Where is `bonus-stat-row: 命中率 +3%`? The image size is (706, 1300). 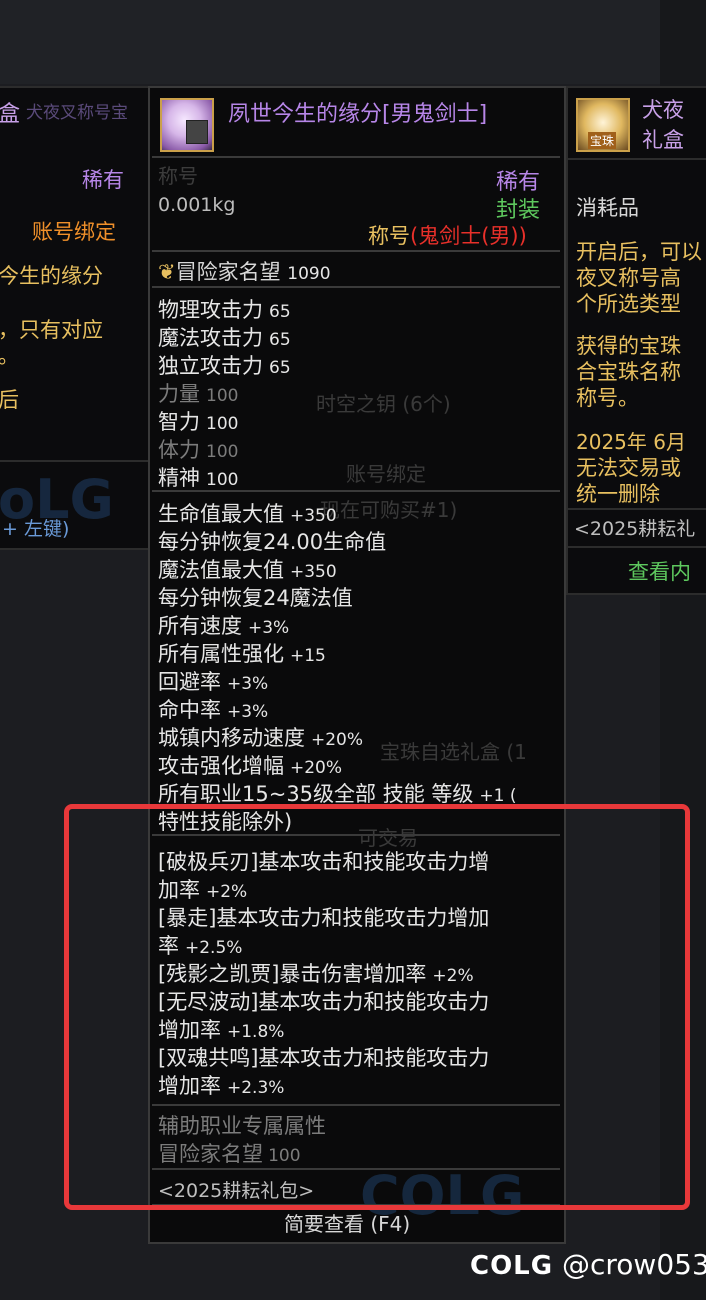
bonus-stat-row: 命中率 +3% is located at coordinates (213, 709).